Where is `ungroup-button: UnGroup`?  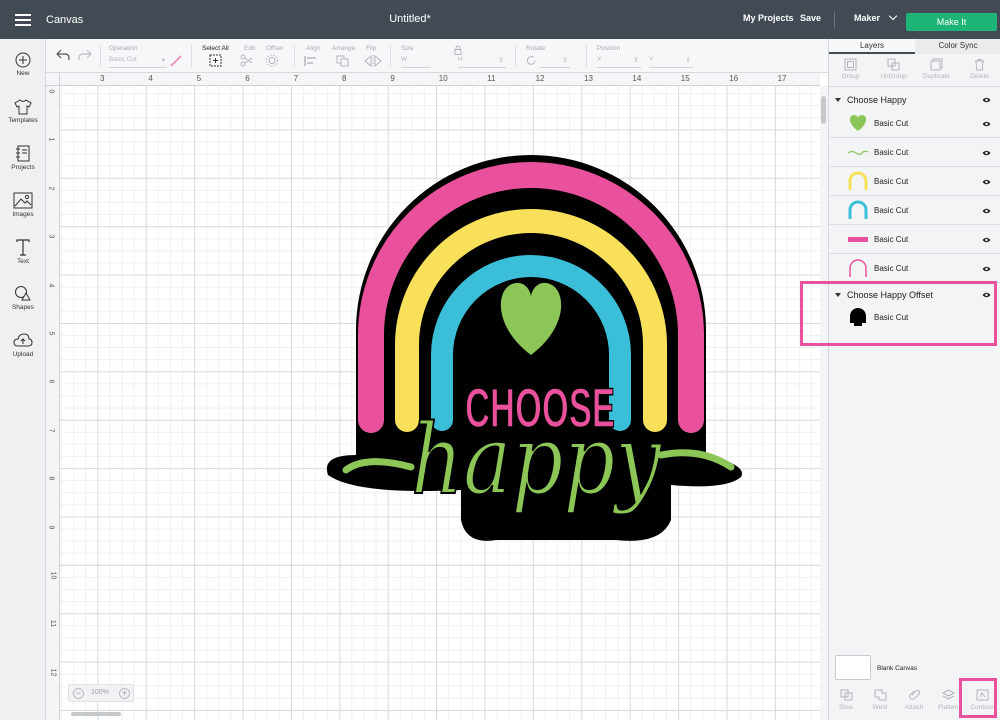
ungroup-button: UnGroup is located at coordinates (893, 69).